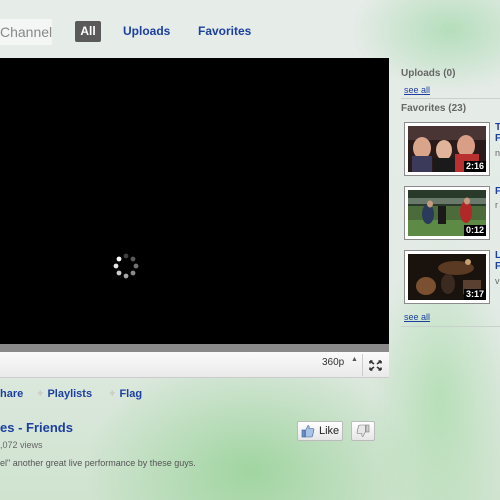 Image resolution: width=500 pixels, height=500 pixels. Describe the element at coordinates (447, 277) in the screenshot. I see `video-thumbnail: 3:17` at that location.